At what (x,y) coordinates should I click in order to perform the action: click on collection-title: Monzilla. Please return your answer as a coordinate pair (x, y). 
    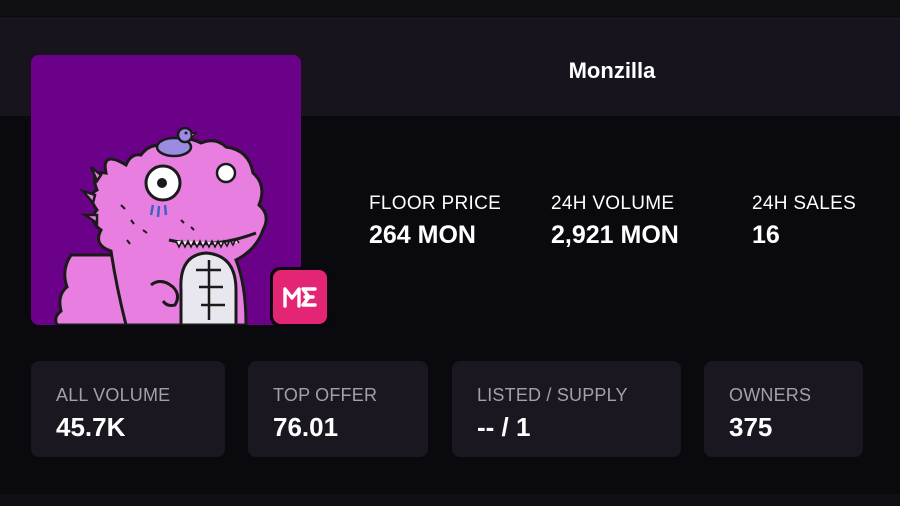
    Looking at the image, I should click on (612, 70).